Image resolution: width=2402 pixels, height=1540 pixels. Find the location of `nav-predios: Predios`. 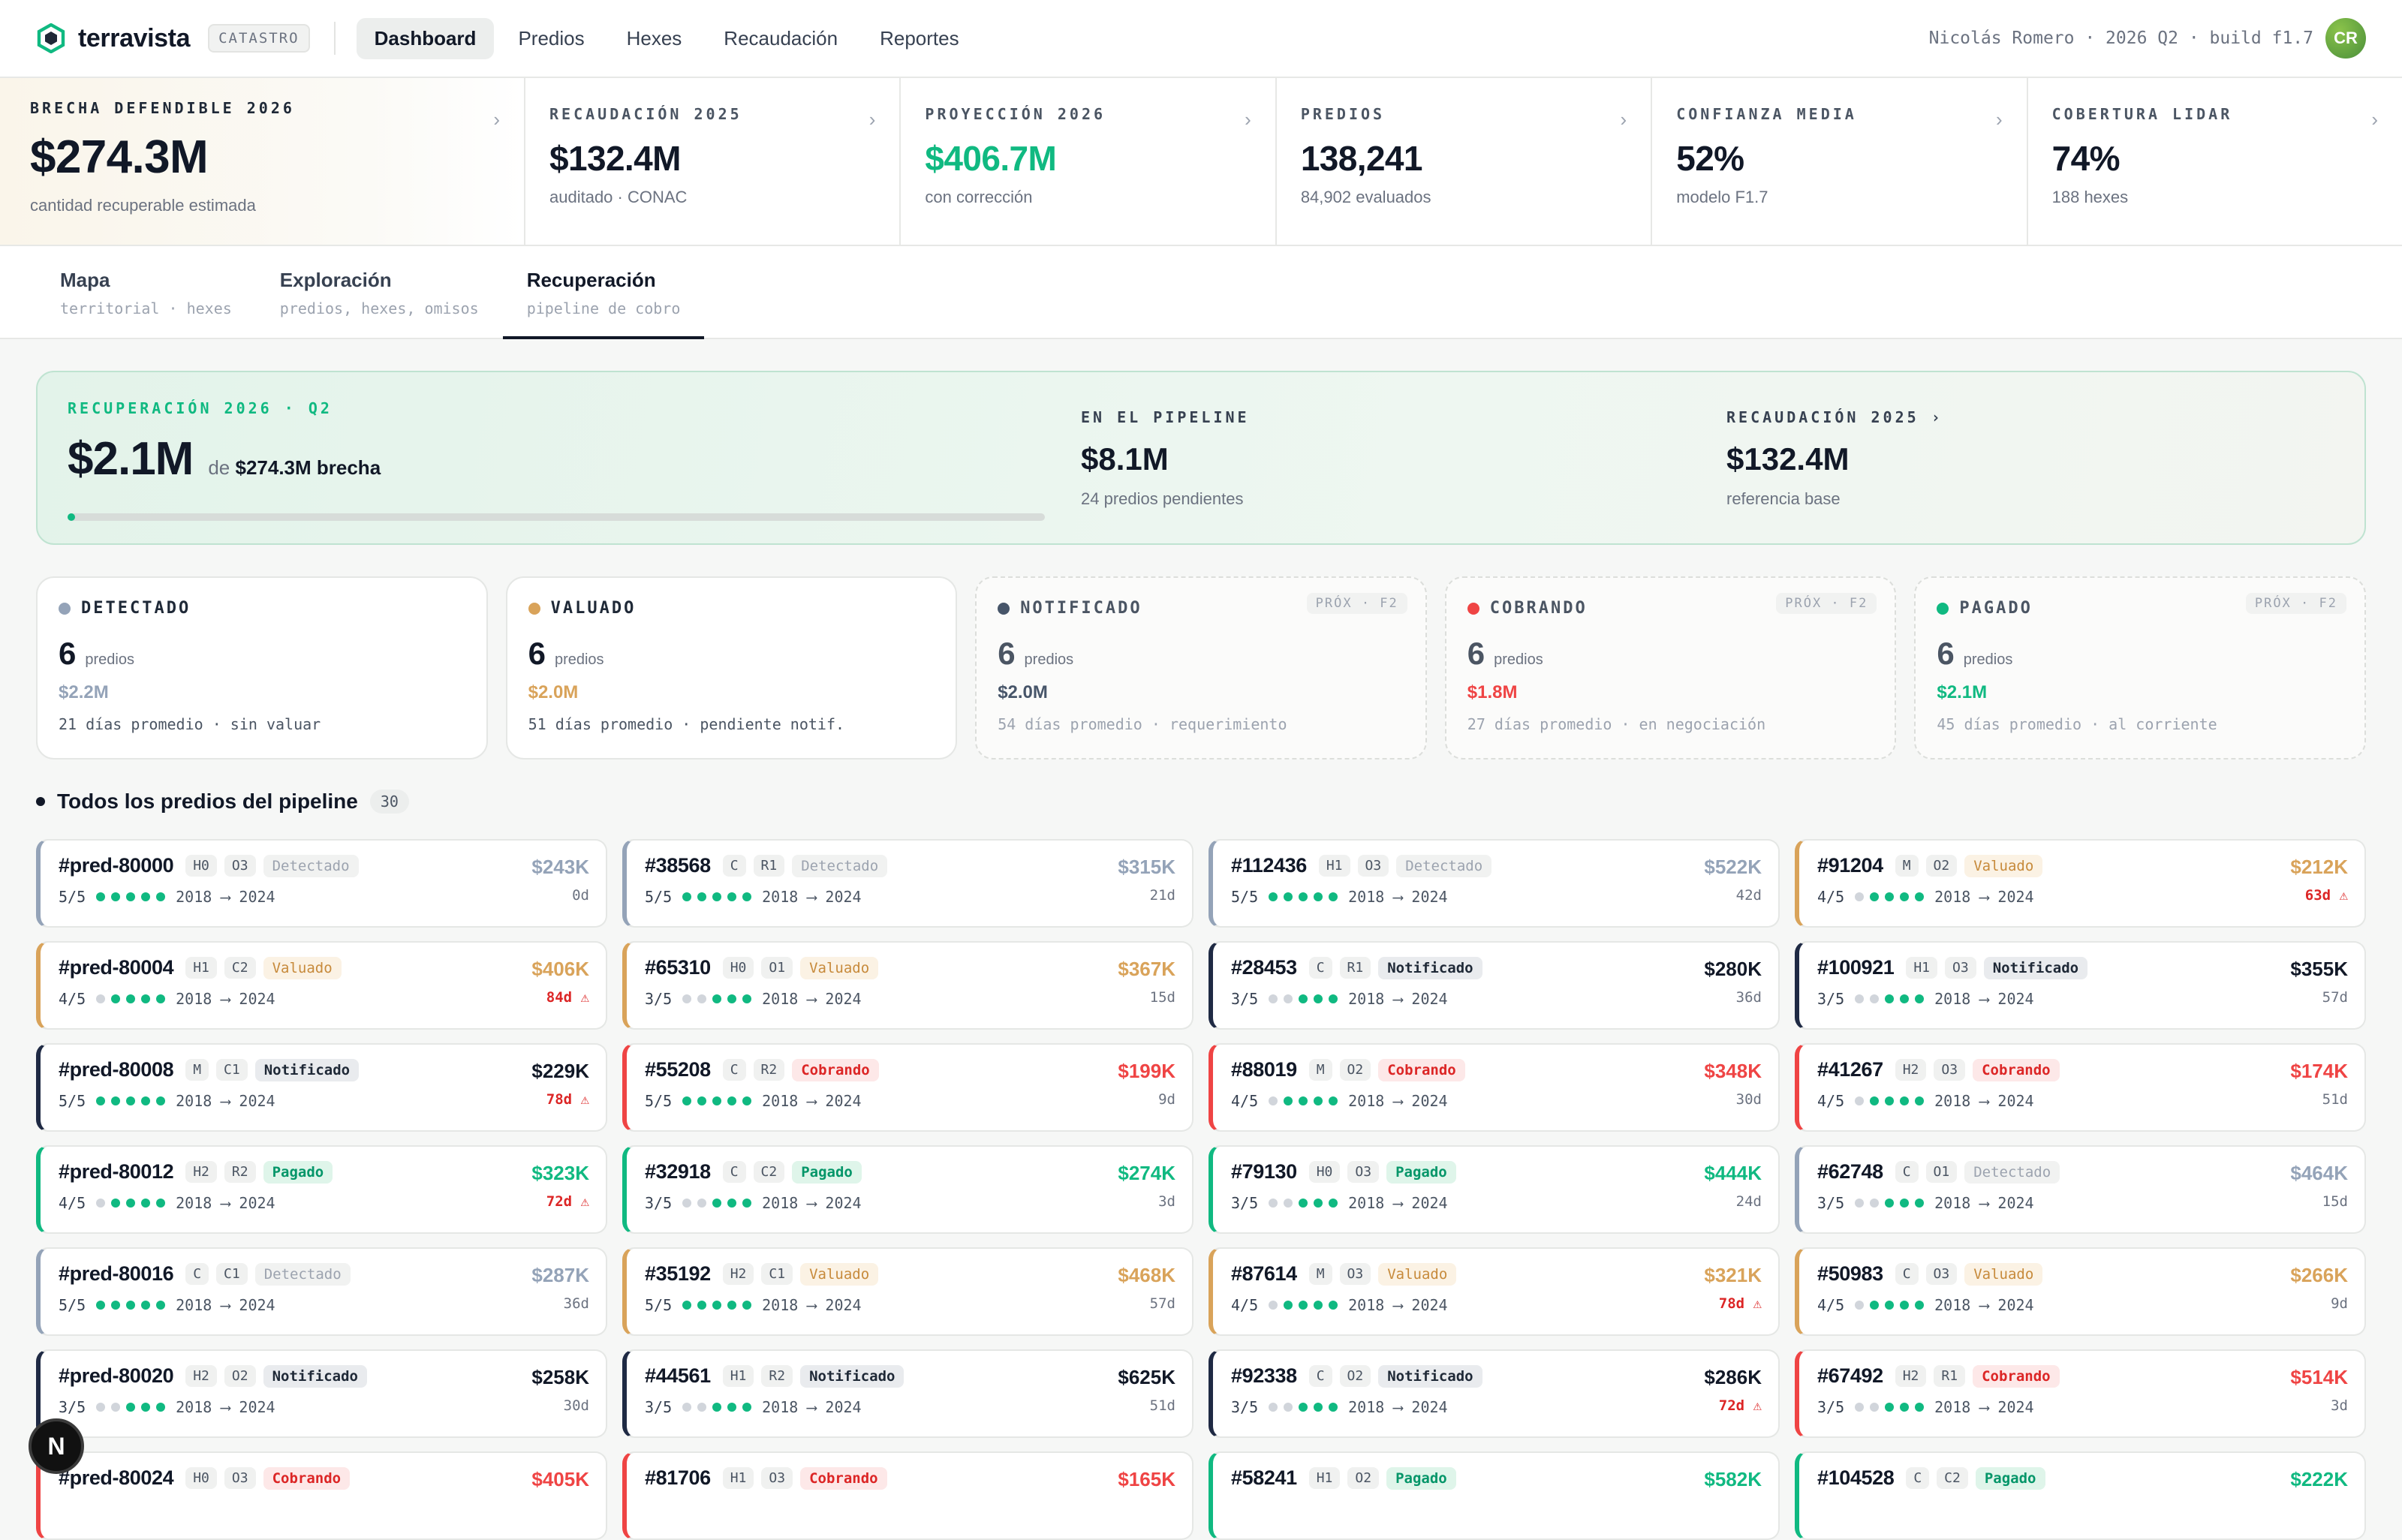

nav-predios: Predios is located at coordinates (551, 39).